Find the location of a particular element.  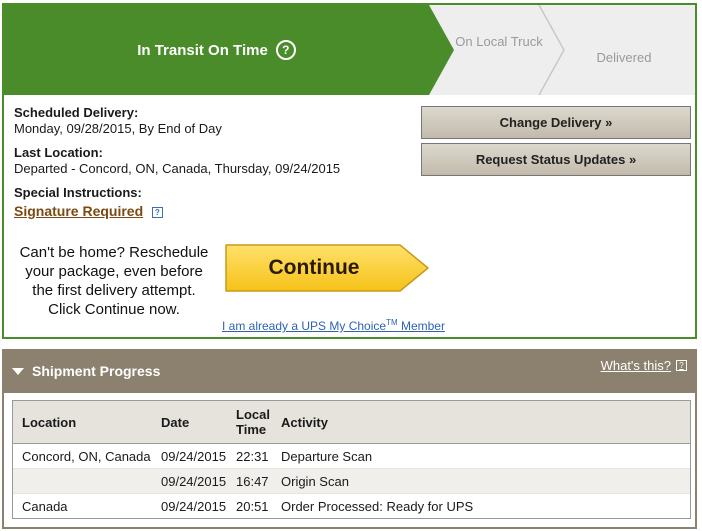

column-local-time: Local Time is located at coordinates (253, 422).